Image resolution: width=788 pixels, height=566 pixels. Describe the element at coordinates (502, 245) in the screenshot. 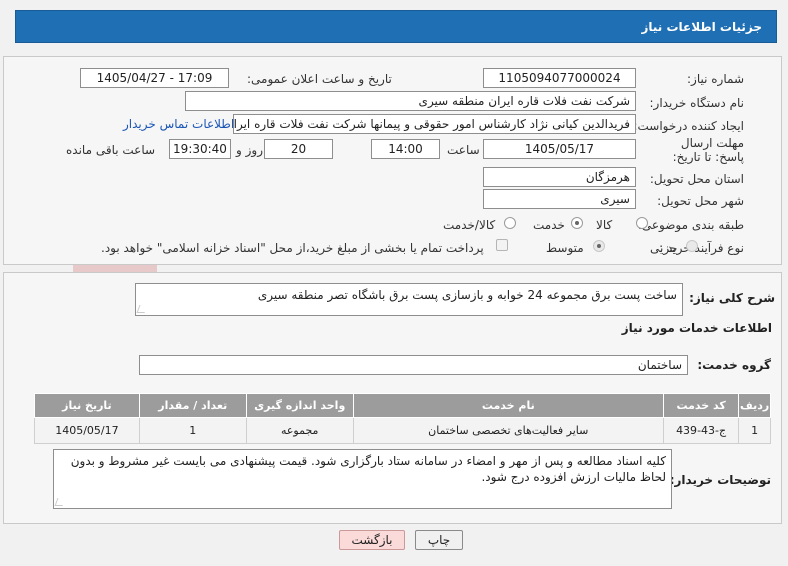

I see `treasury-payment-checkbox` at that location.